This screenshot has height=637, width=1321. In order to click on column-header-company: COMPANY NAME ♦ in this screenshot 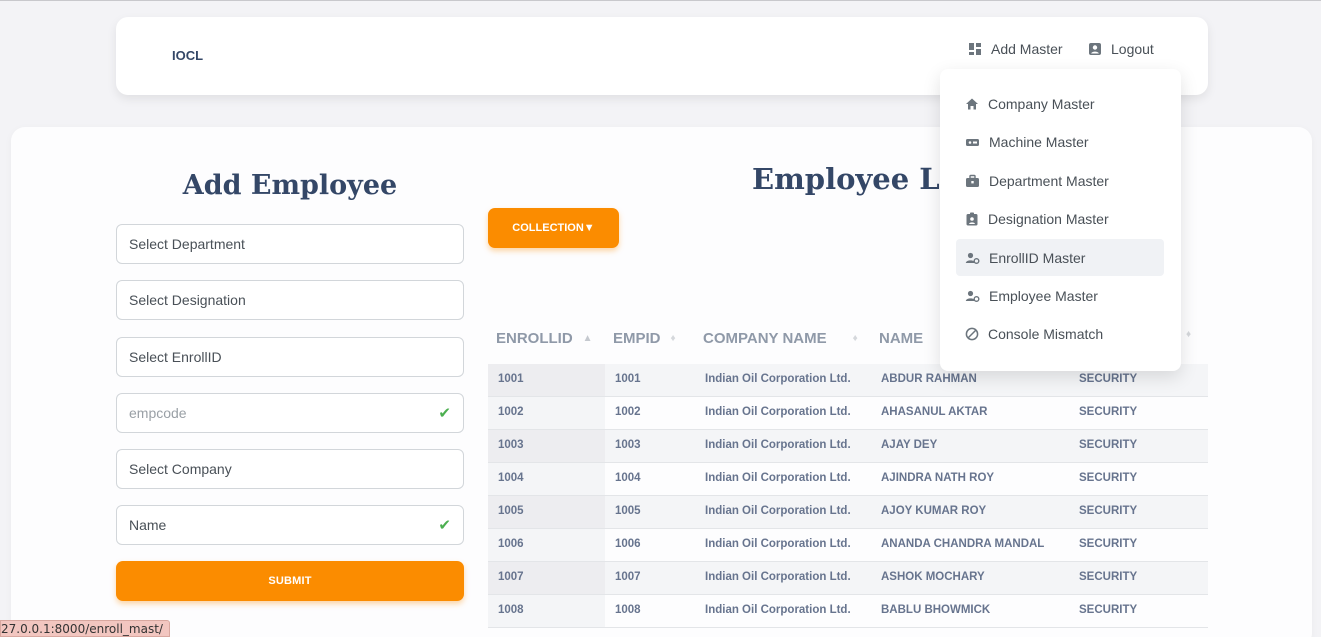, I will do `click(780, 338)`.